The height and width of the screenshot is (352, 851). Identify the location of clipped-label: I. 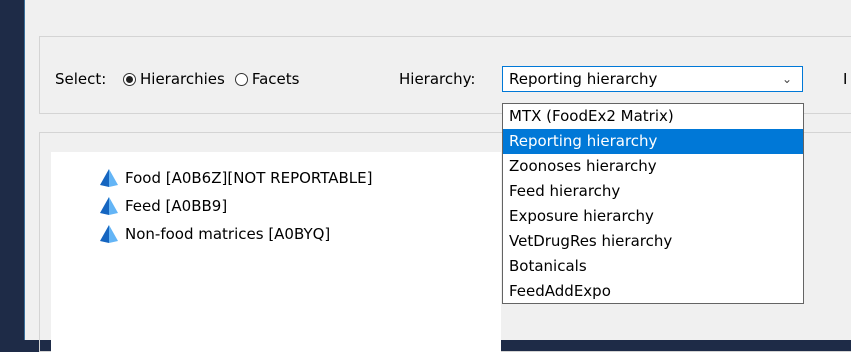
(845, 79).